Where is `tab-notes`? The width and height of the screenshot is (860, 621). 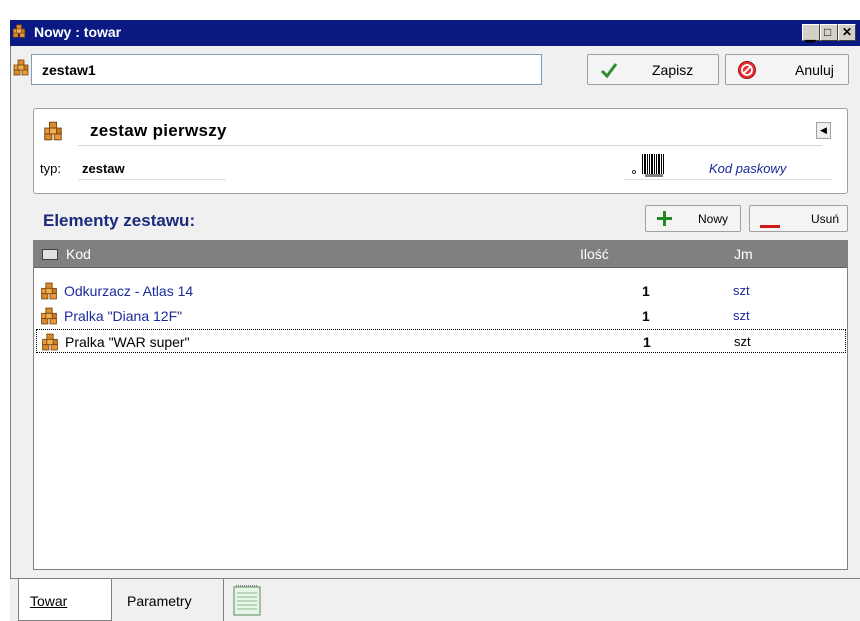
tab-notes is located at coordinates (248, 600).